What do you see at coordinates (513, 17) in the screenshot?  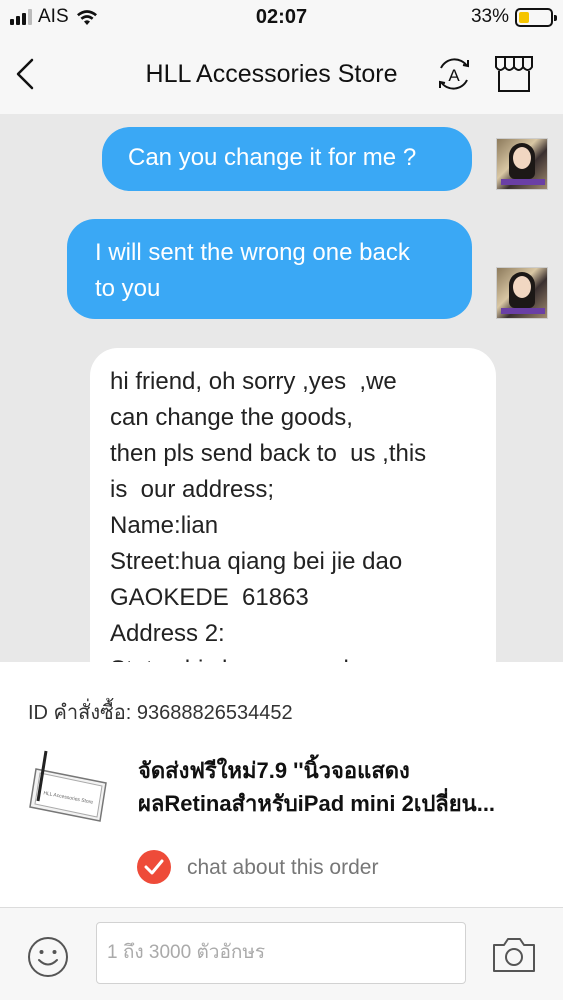 I see `battery-info: 33%` at bounding box center [513, 17].